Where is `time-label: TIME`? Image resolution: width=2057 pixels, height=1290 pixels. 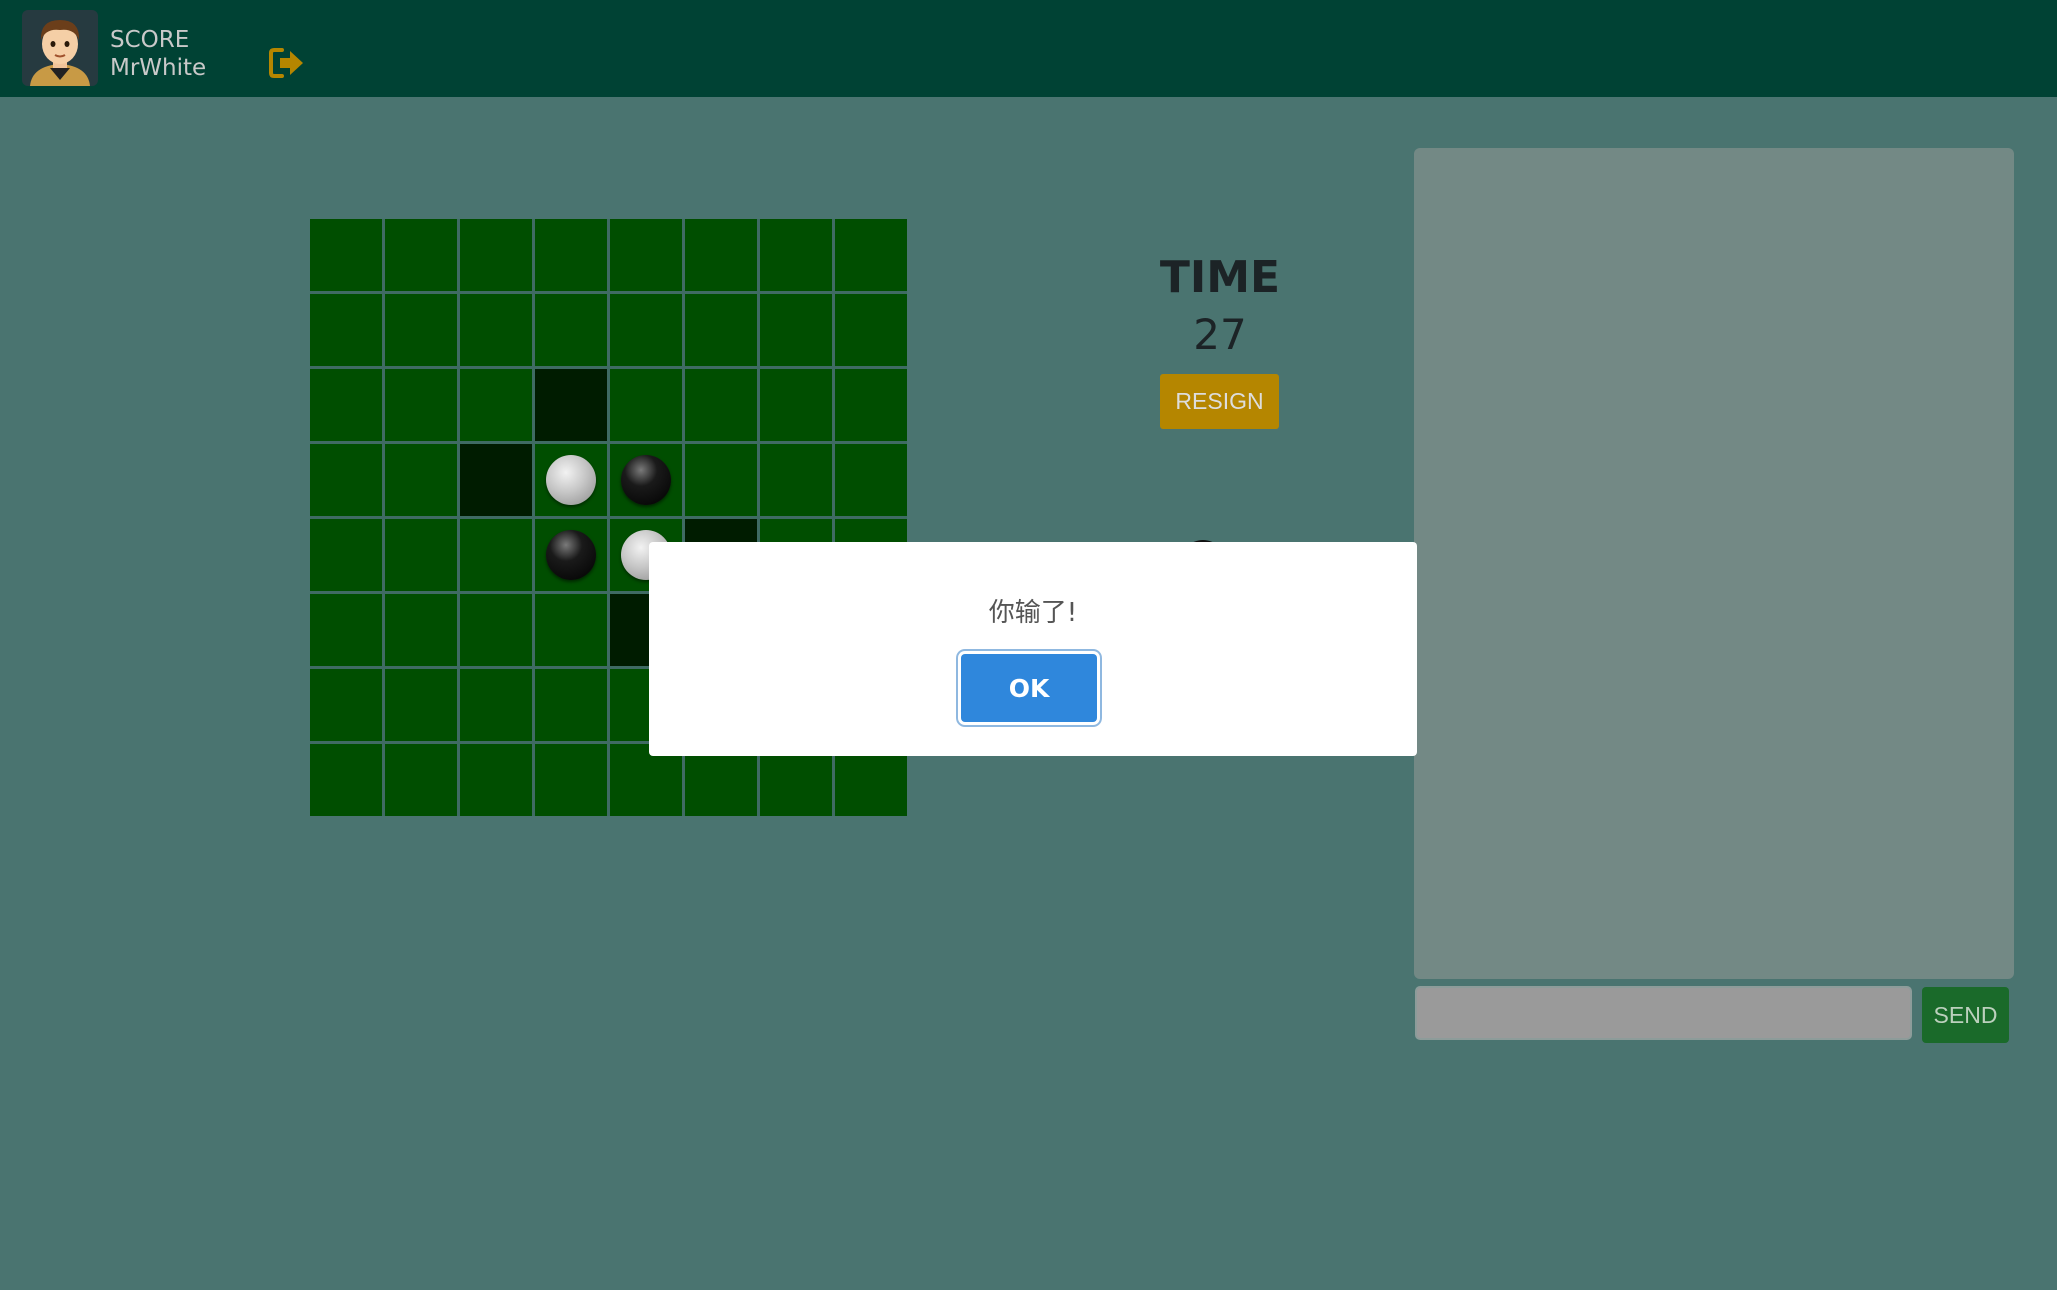
time-label: TIME is located at coordinates (1220, 277).